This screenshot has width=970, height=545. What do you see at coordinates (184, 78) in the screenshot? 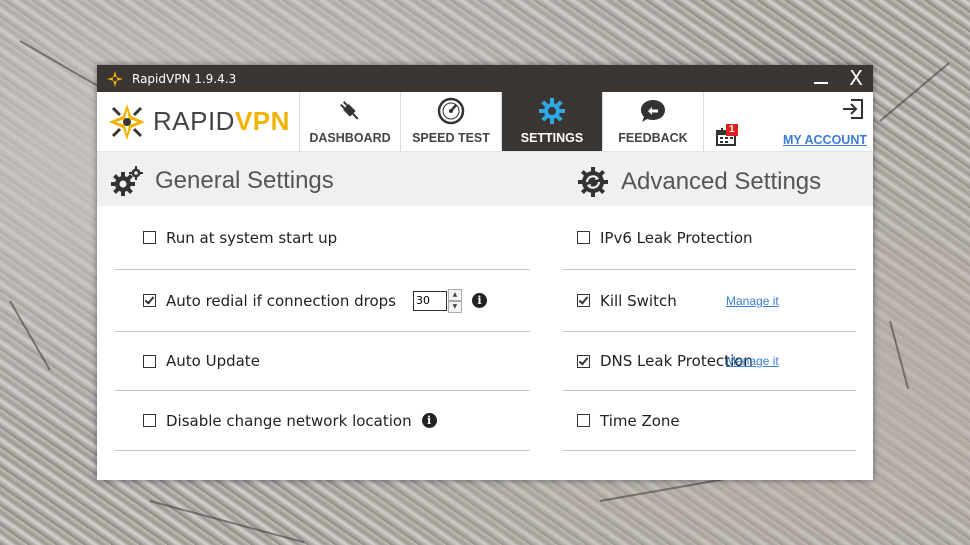
I see `window-title: RapidVPN 1.9.4.3` at bounding box center [184, 78].